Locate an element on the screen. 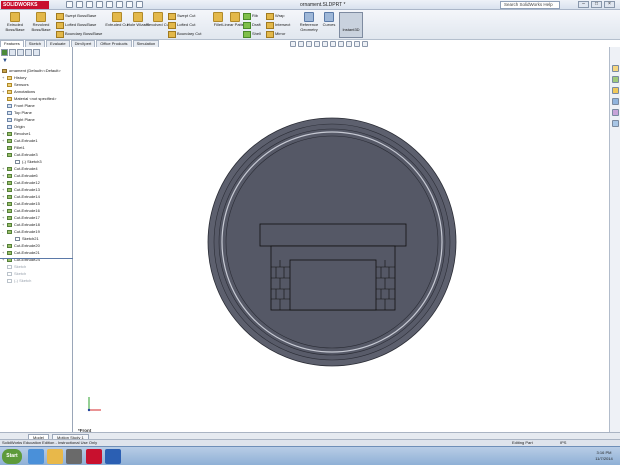 This screenshot has height=465, width=620. tab-sketch: Sketch is located at coordinates (35, 43).